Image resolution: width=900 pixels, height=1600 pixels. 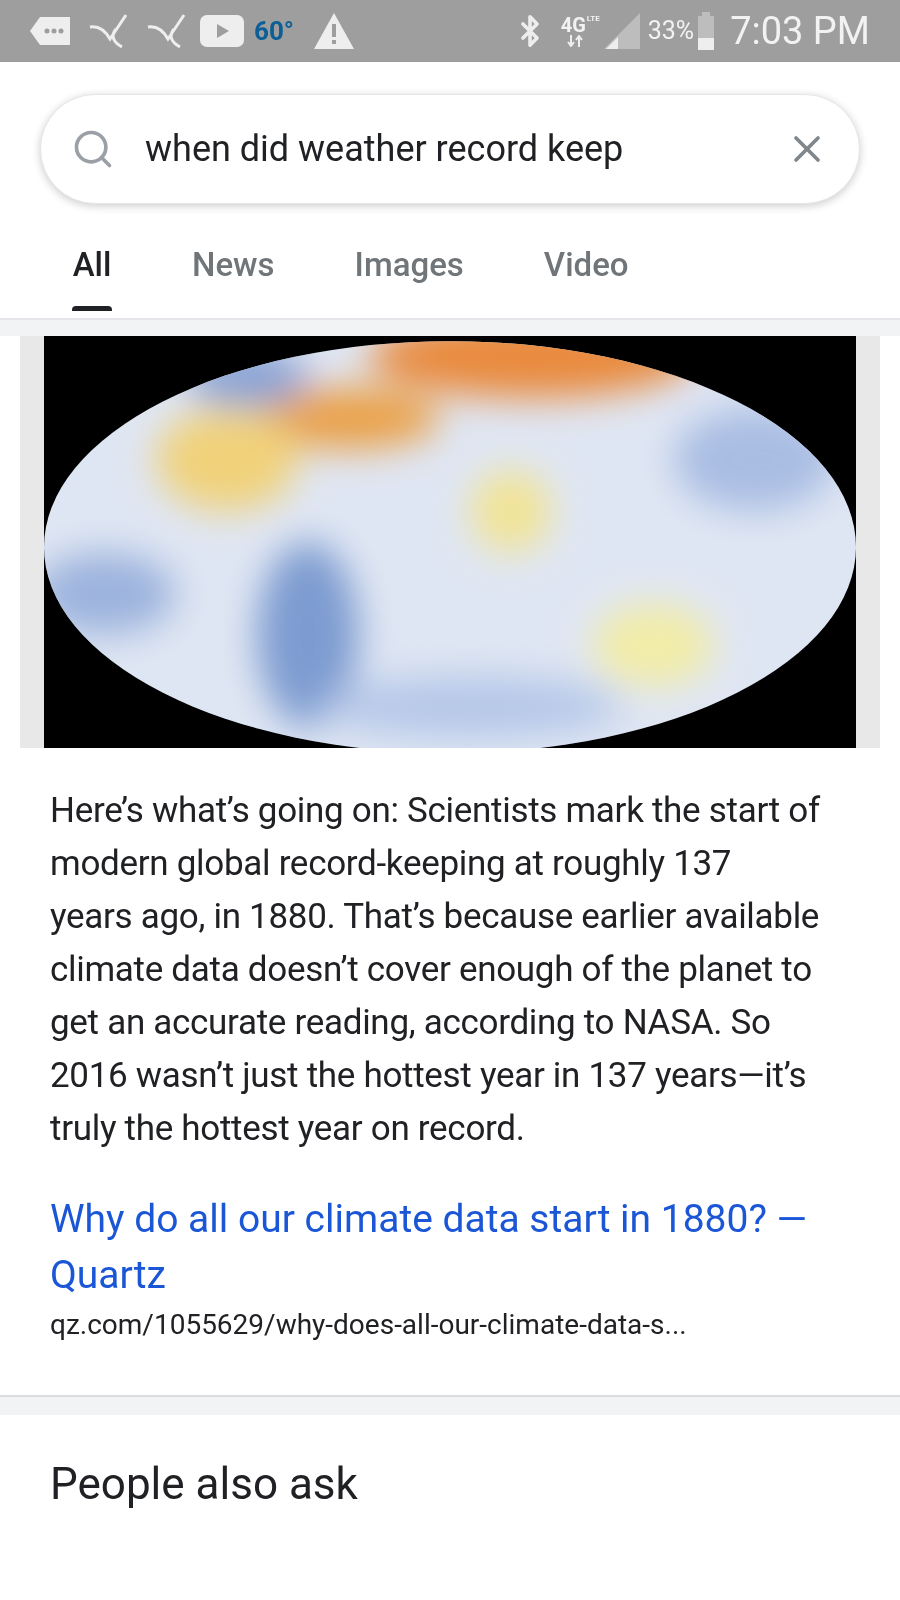 I want to click on section-heading: People also ask, so click(x=204, y=1484).